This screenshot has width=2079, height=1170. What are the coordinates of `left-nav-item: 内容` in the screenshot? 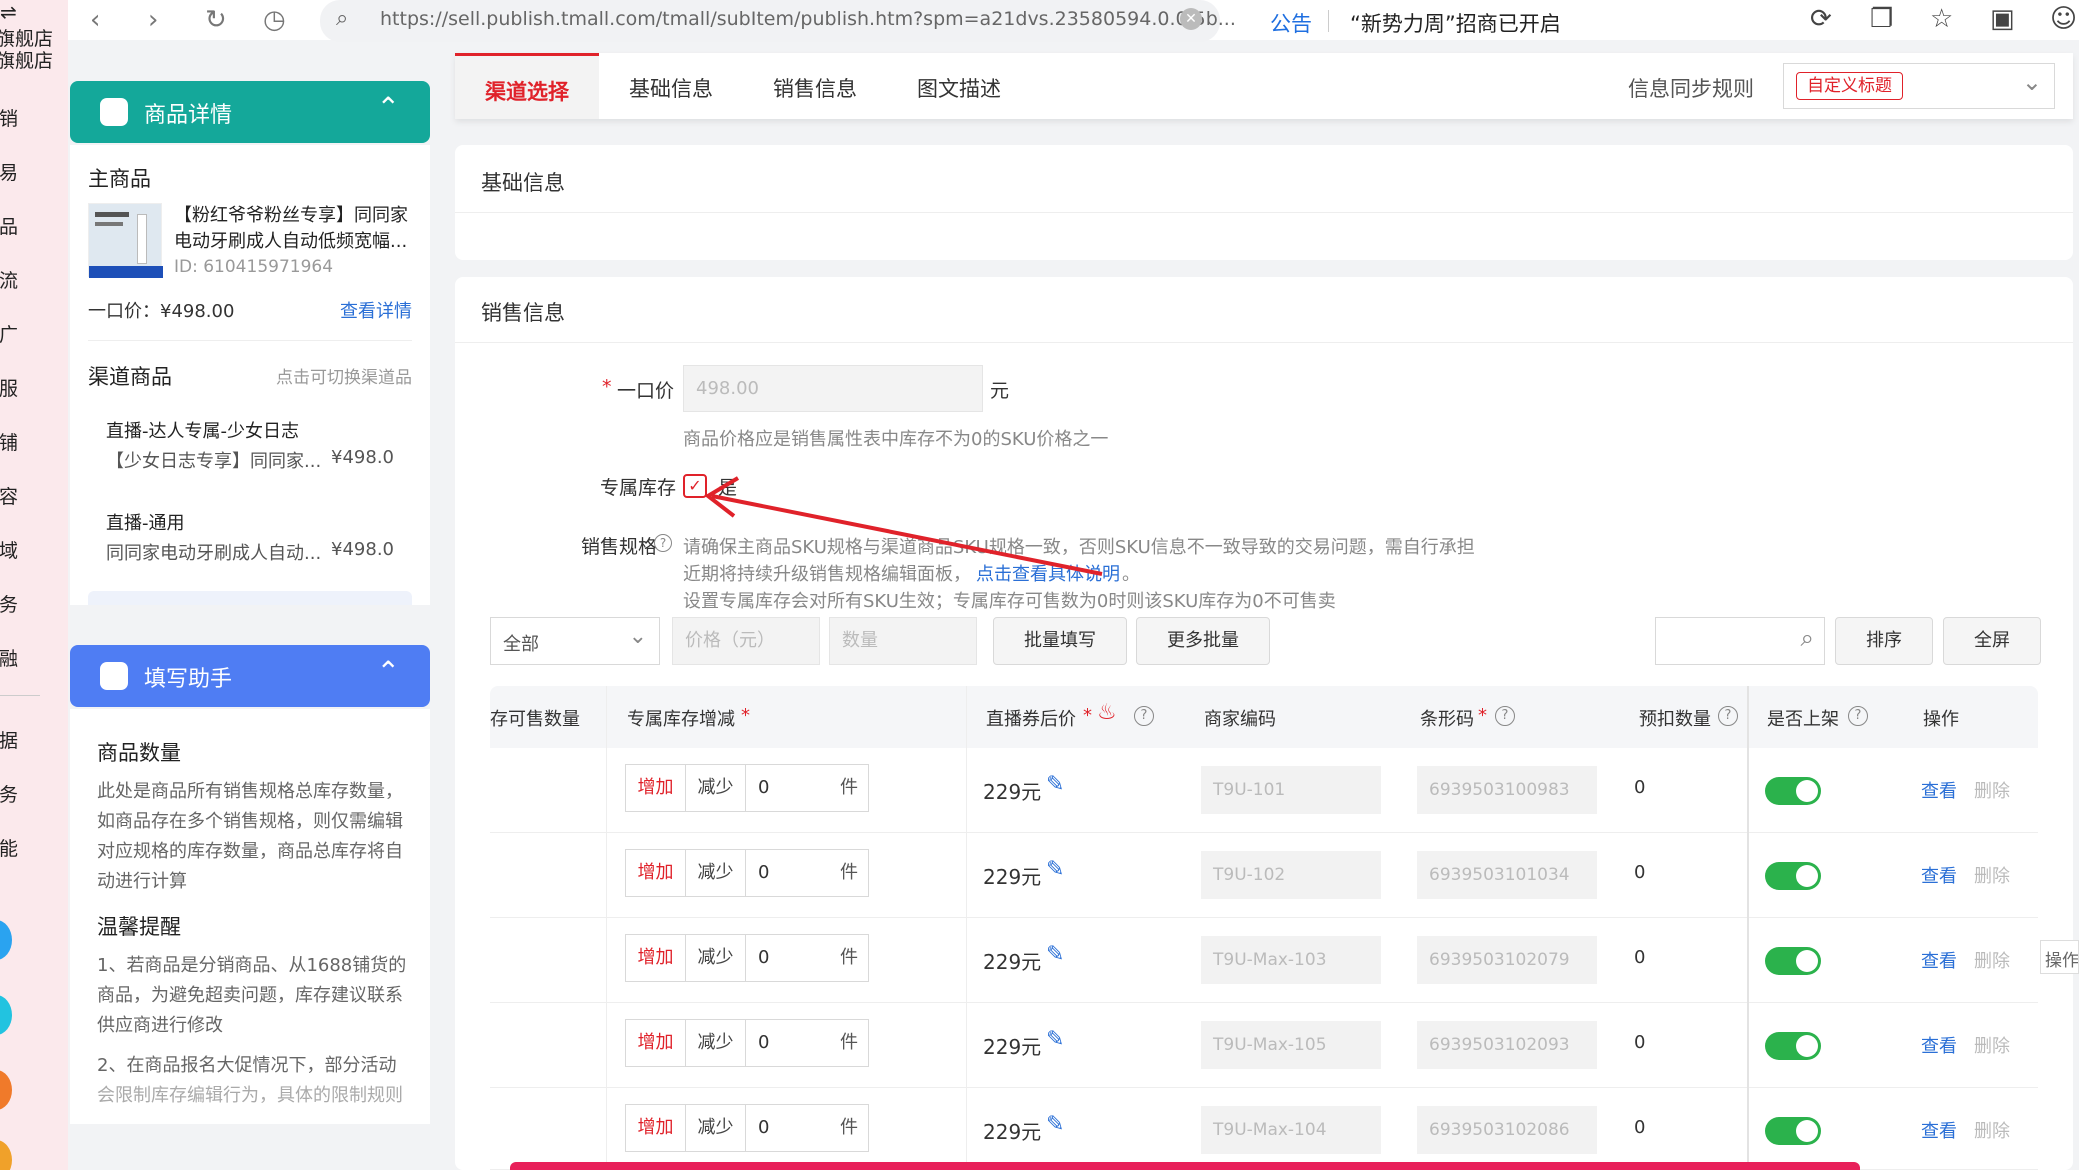 It's located at (9, 495).